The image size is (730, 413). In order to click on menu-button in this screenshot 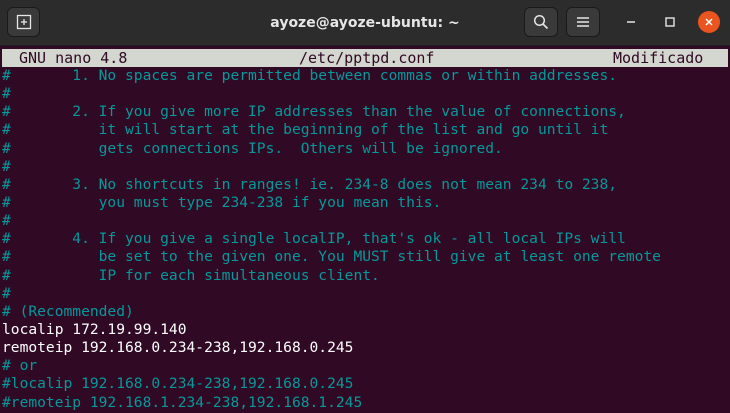, I will do `click(583, 22)`.